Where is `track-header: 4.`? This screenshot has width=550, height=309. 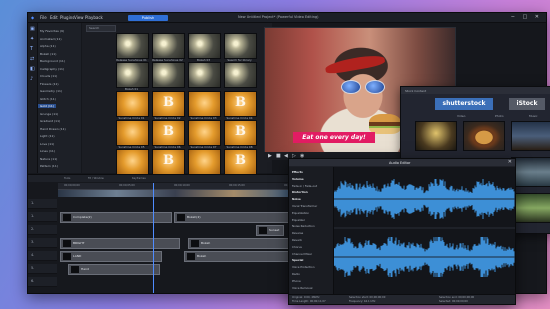 track-header: 4. is located at coordinates (42, 256).